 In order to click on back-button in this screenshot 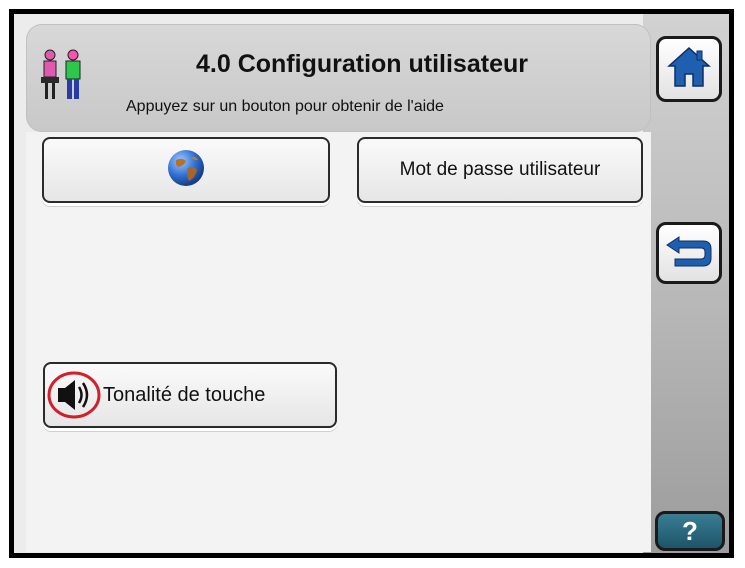, I will do `click(689, 253)`.